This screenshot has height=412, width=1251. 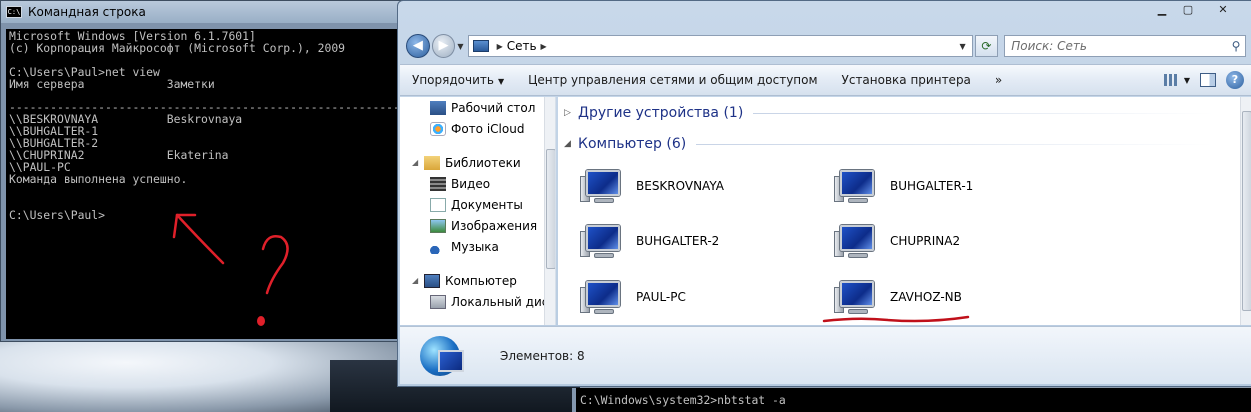 What do you see at coordinates (483, 162) in the screenshot?
I see `nav-item-label: Библиотеки` at bounding box center [483, 162].